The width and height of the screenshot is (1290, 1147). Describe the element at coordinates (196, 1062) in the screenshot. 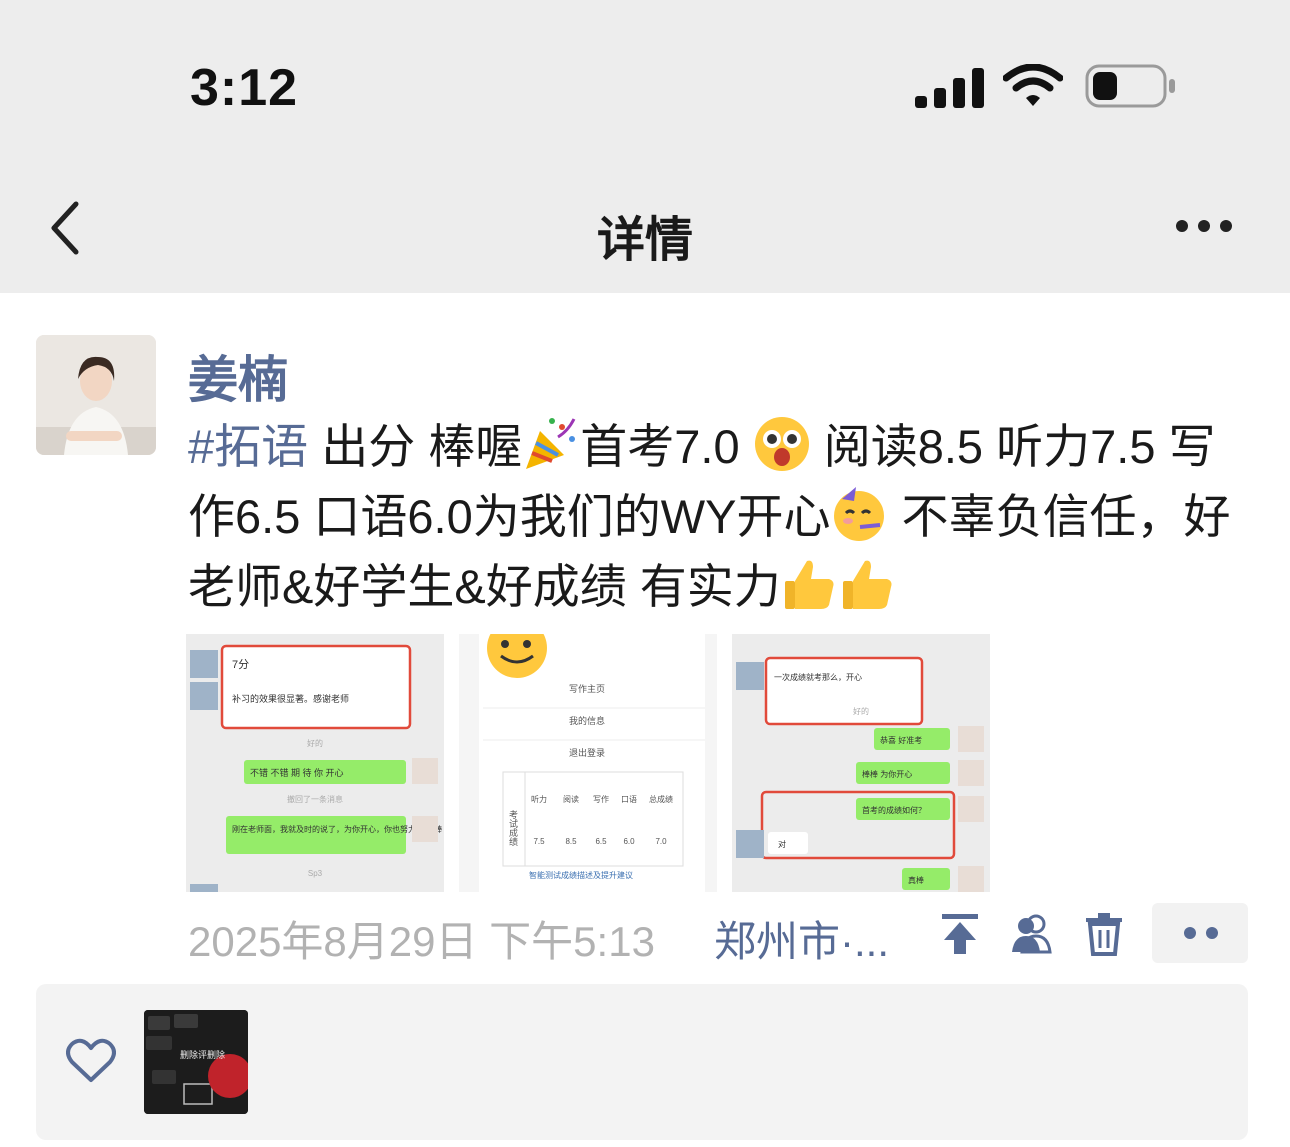

I see `liker-avatar: 删除评删除` at that location.